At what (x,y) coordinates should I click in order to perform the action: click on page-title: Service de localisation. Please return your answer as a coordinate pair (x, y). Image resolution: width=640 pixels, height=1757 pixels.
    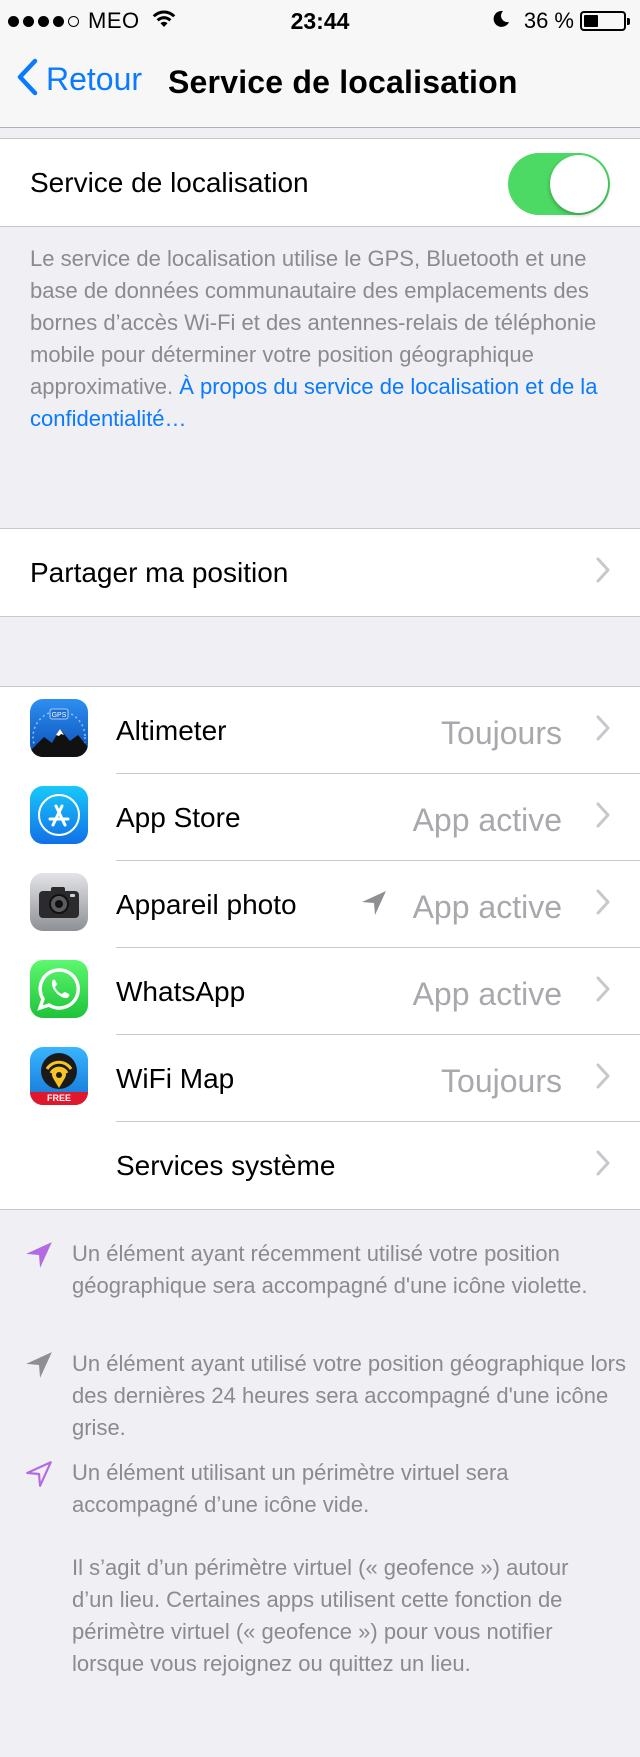
    Looking at the image, I should click on (343, 82).